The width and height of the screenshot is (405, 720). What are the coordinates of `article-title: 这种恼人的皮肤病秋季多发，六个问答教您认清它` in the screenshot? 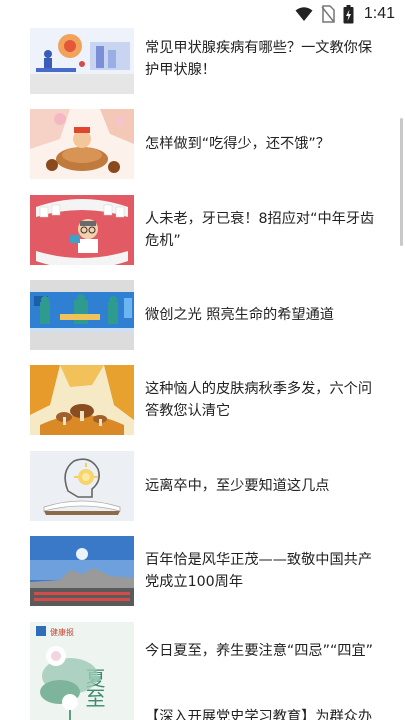 It's located at (262, 400).